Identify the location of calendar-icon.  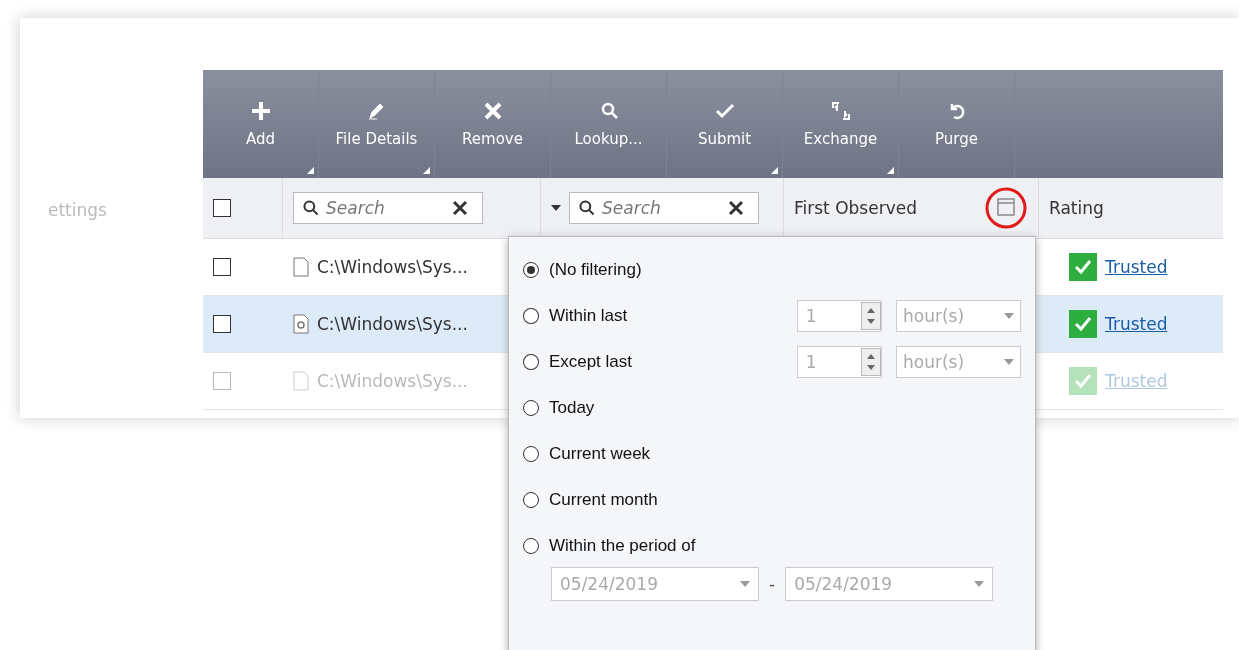
(1006, 208).